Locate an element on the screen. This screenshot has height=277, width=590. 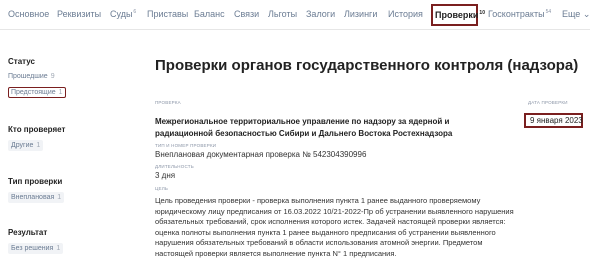
nav-tab-state-contracts: Госконтракты54 is located at coordinates (519, 14).